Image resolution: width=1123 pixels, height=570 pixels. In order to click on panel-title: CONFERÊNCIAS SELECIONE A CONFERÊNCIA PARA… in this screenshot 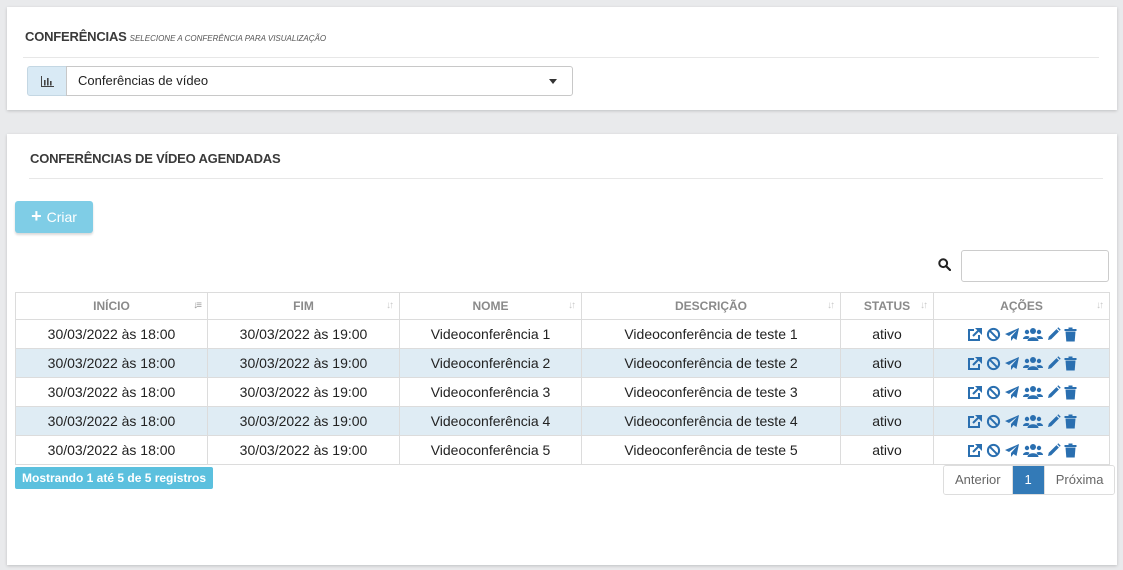, I will do `click(175, 36)`.